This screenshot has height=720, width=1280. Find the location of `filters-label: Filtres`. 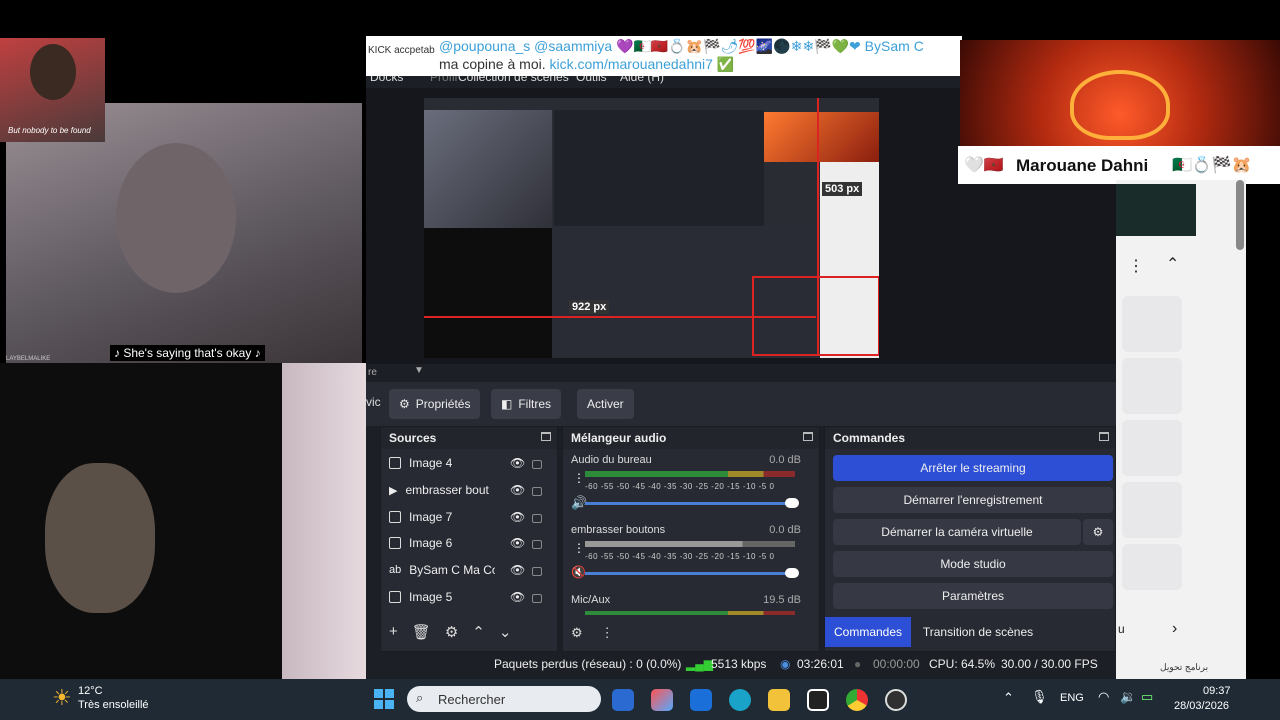

filters-label: Filtres is located at coordinates (535, 404).